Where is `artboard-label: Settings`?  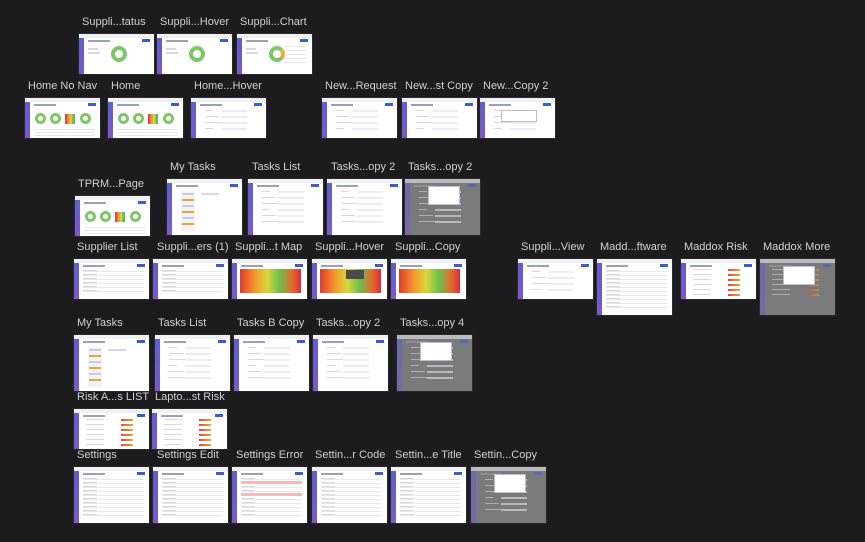
artboard-label: Settings is located at coordinates (97, 455).